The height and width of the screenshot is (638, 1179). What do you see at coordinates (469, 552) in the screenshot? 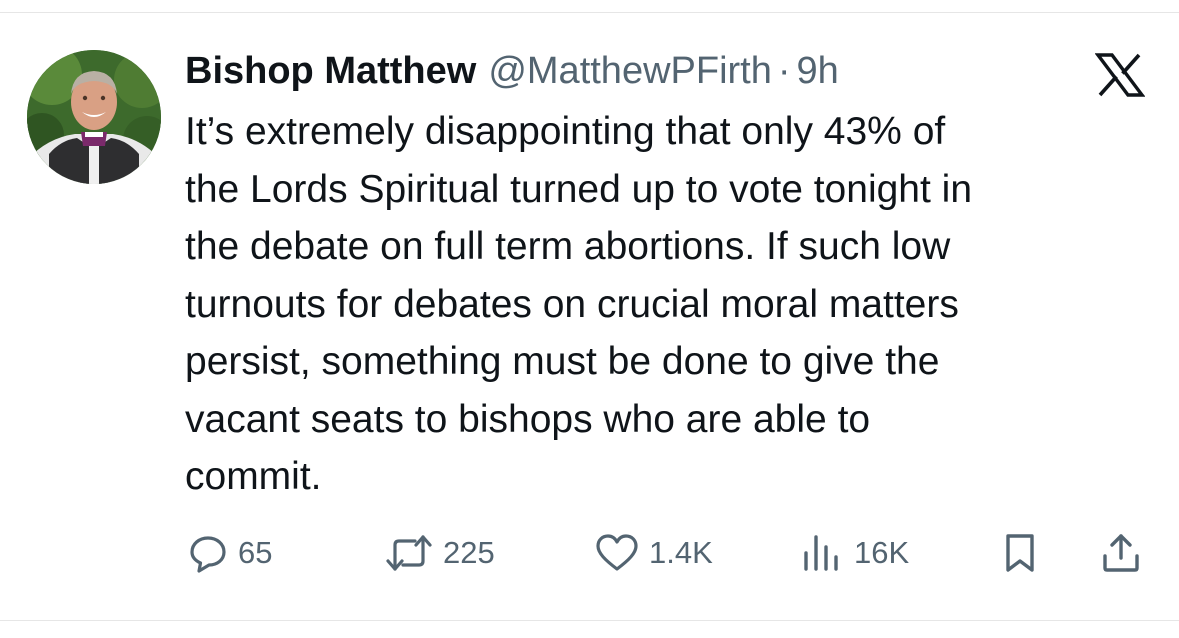
I see `retweet-count: 225` at bounding box center [469, 552].